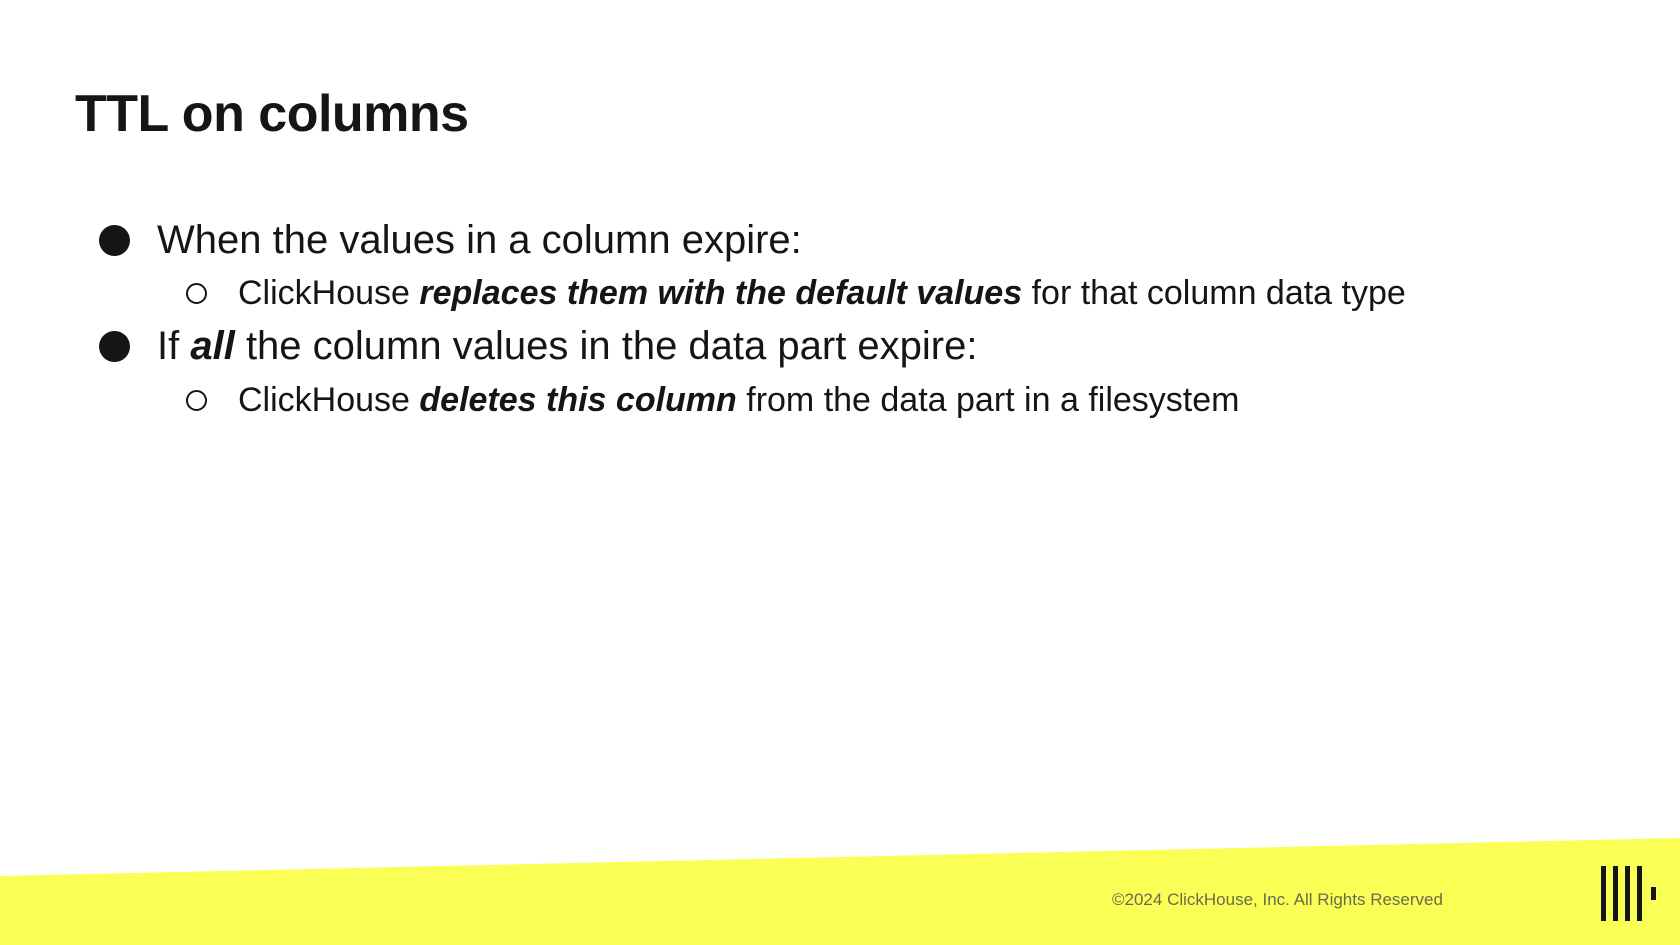 The height and width of the screenshot is (945, 1680). What do you see at coordinates (212, 346) in the screenshot?
I see `bullet-text-emphasis: all` at bounding box center [212, 346].